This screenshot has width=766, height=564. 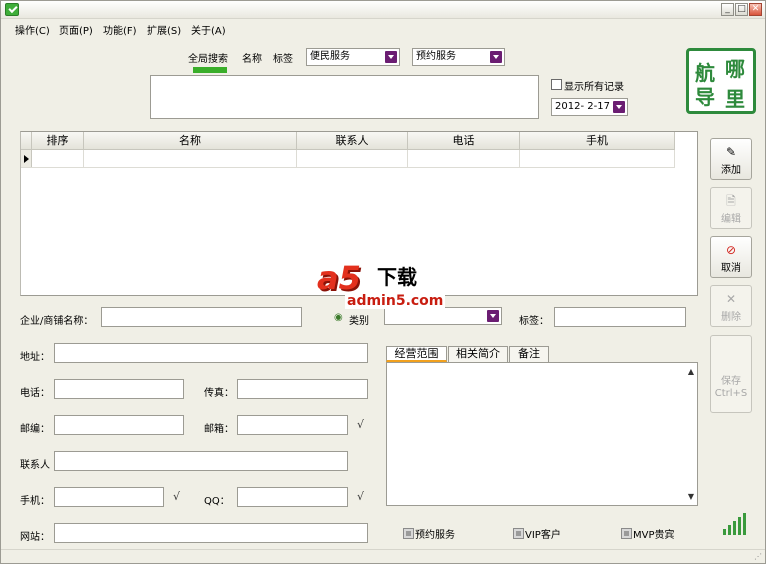 I want to click on contact-field, so click(x=201, y=461).